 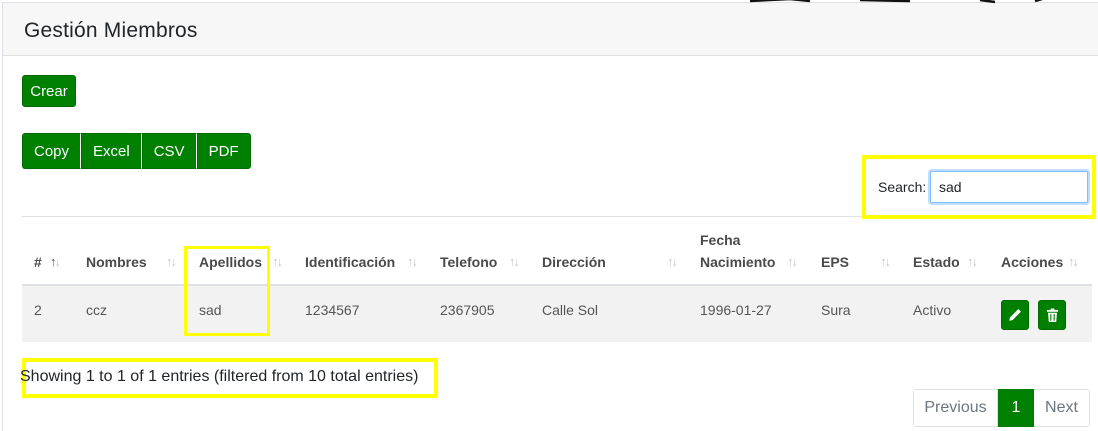 I want to click on search-label: Search:, so click(x=902, y=187).